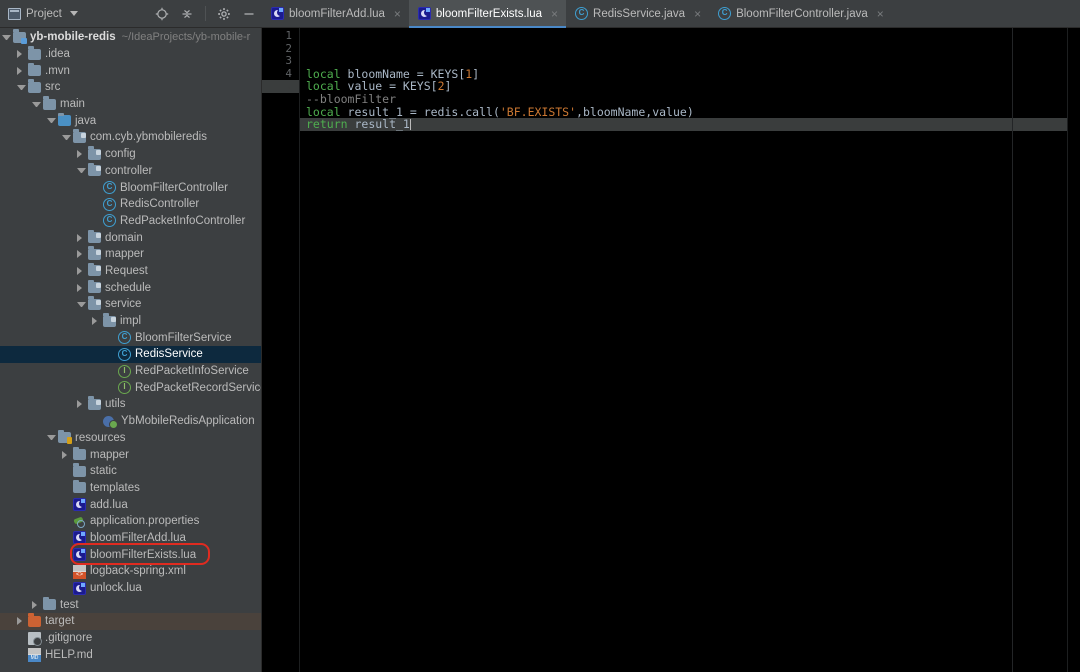 This screenshot has width=1080, height=672. I want to click on tree-row: logback-spring.xml, so click(131, 571).